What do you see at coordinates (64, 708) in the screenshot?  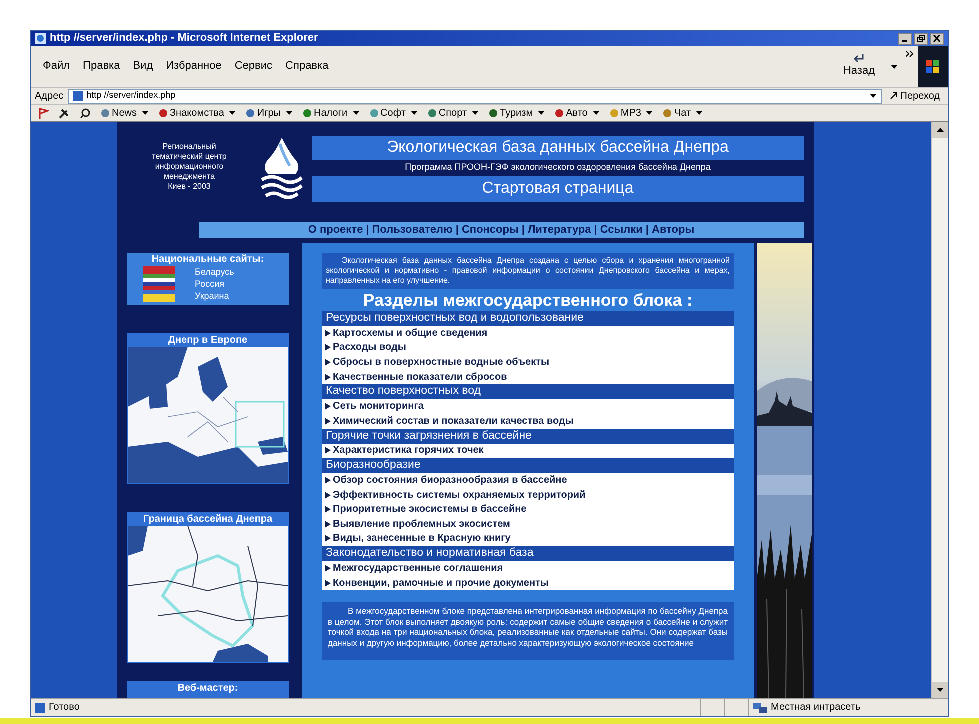 I see `status-text: Готово` at bounding box center [64, 708].